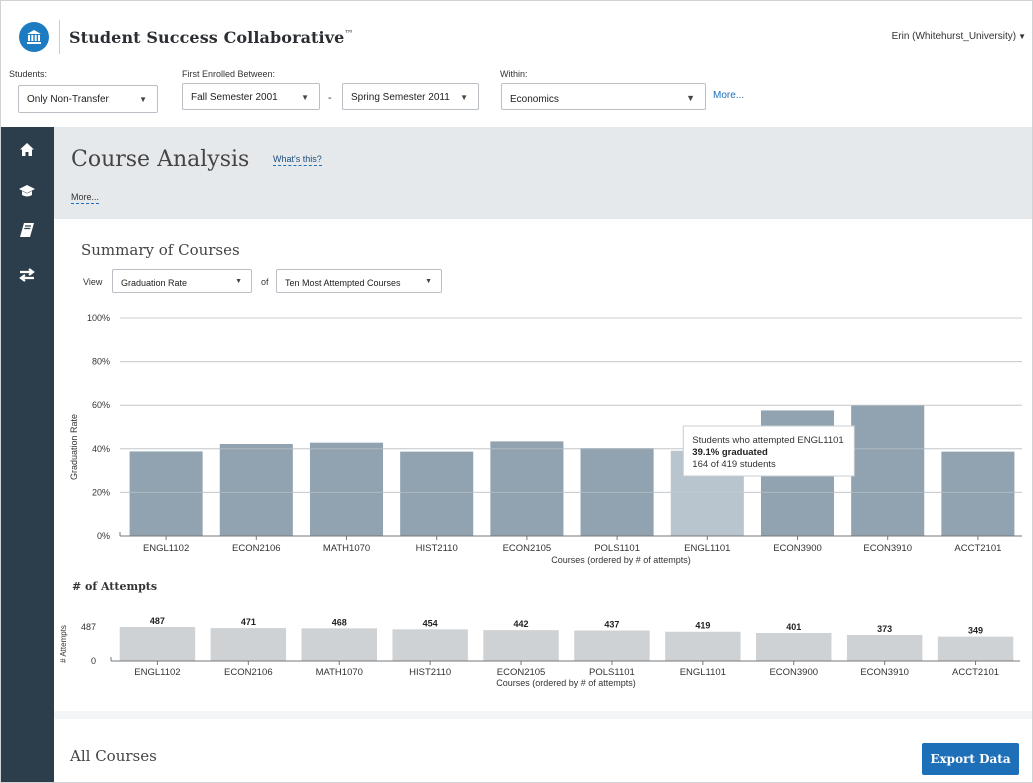 The height and width of the screenshot is (783, 1033). Describe the element at coordinates (707, 548) in the screenshot. I see `x-tick-label: ENGL1101` at that location.